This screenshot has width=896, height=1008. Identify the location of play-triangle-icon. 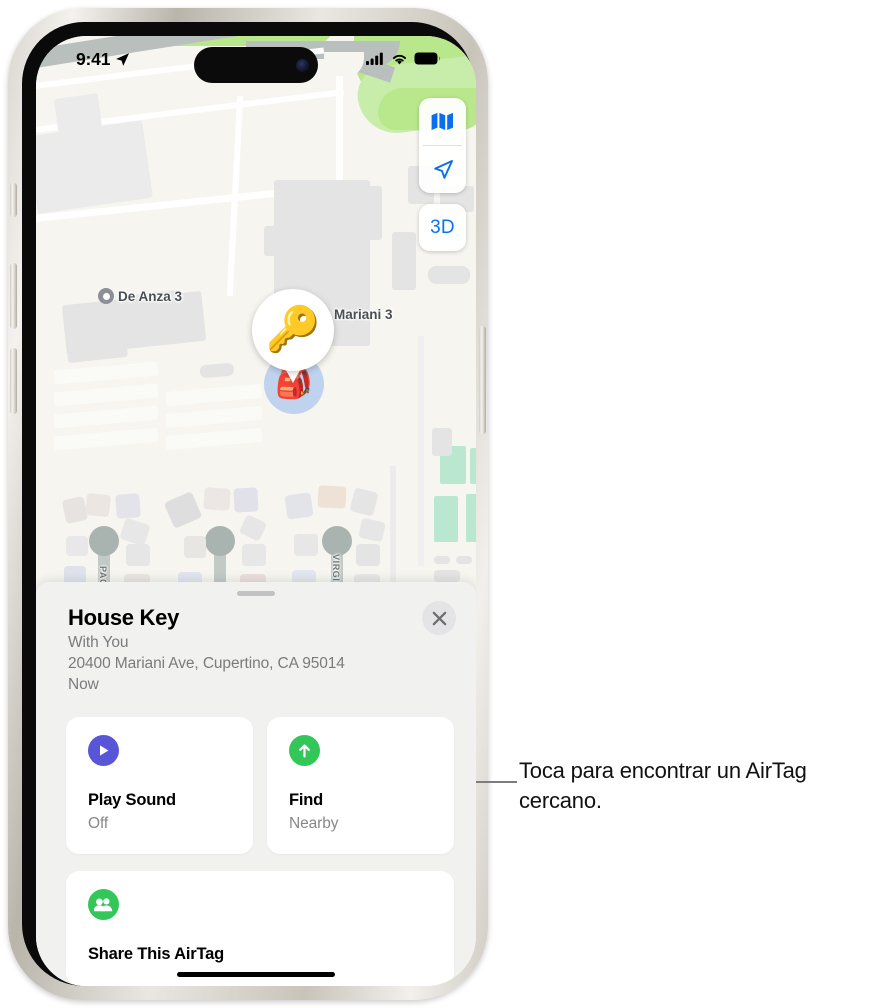
(103, 750).